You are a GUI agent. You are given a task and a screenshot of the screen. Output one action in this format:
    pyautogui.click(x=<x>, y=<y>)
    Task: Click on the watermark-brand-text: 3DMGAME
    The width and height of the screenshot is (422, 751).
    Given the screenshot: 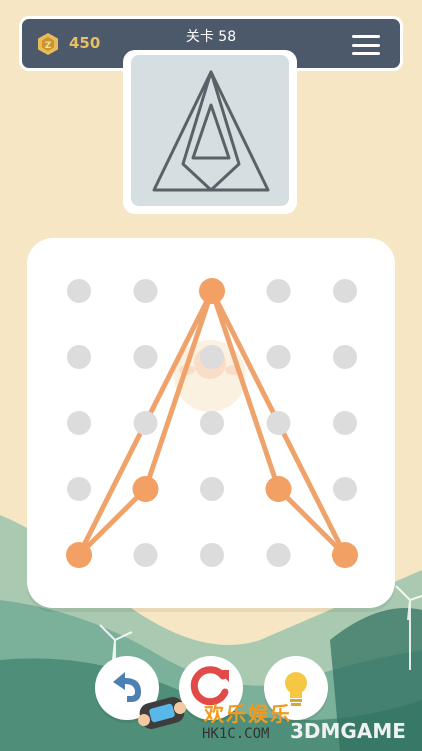 What is the action you would take?
    pyautogui.click(x=348, y=731)
    